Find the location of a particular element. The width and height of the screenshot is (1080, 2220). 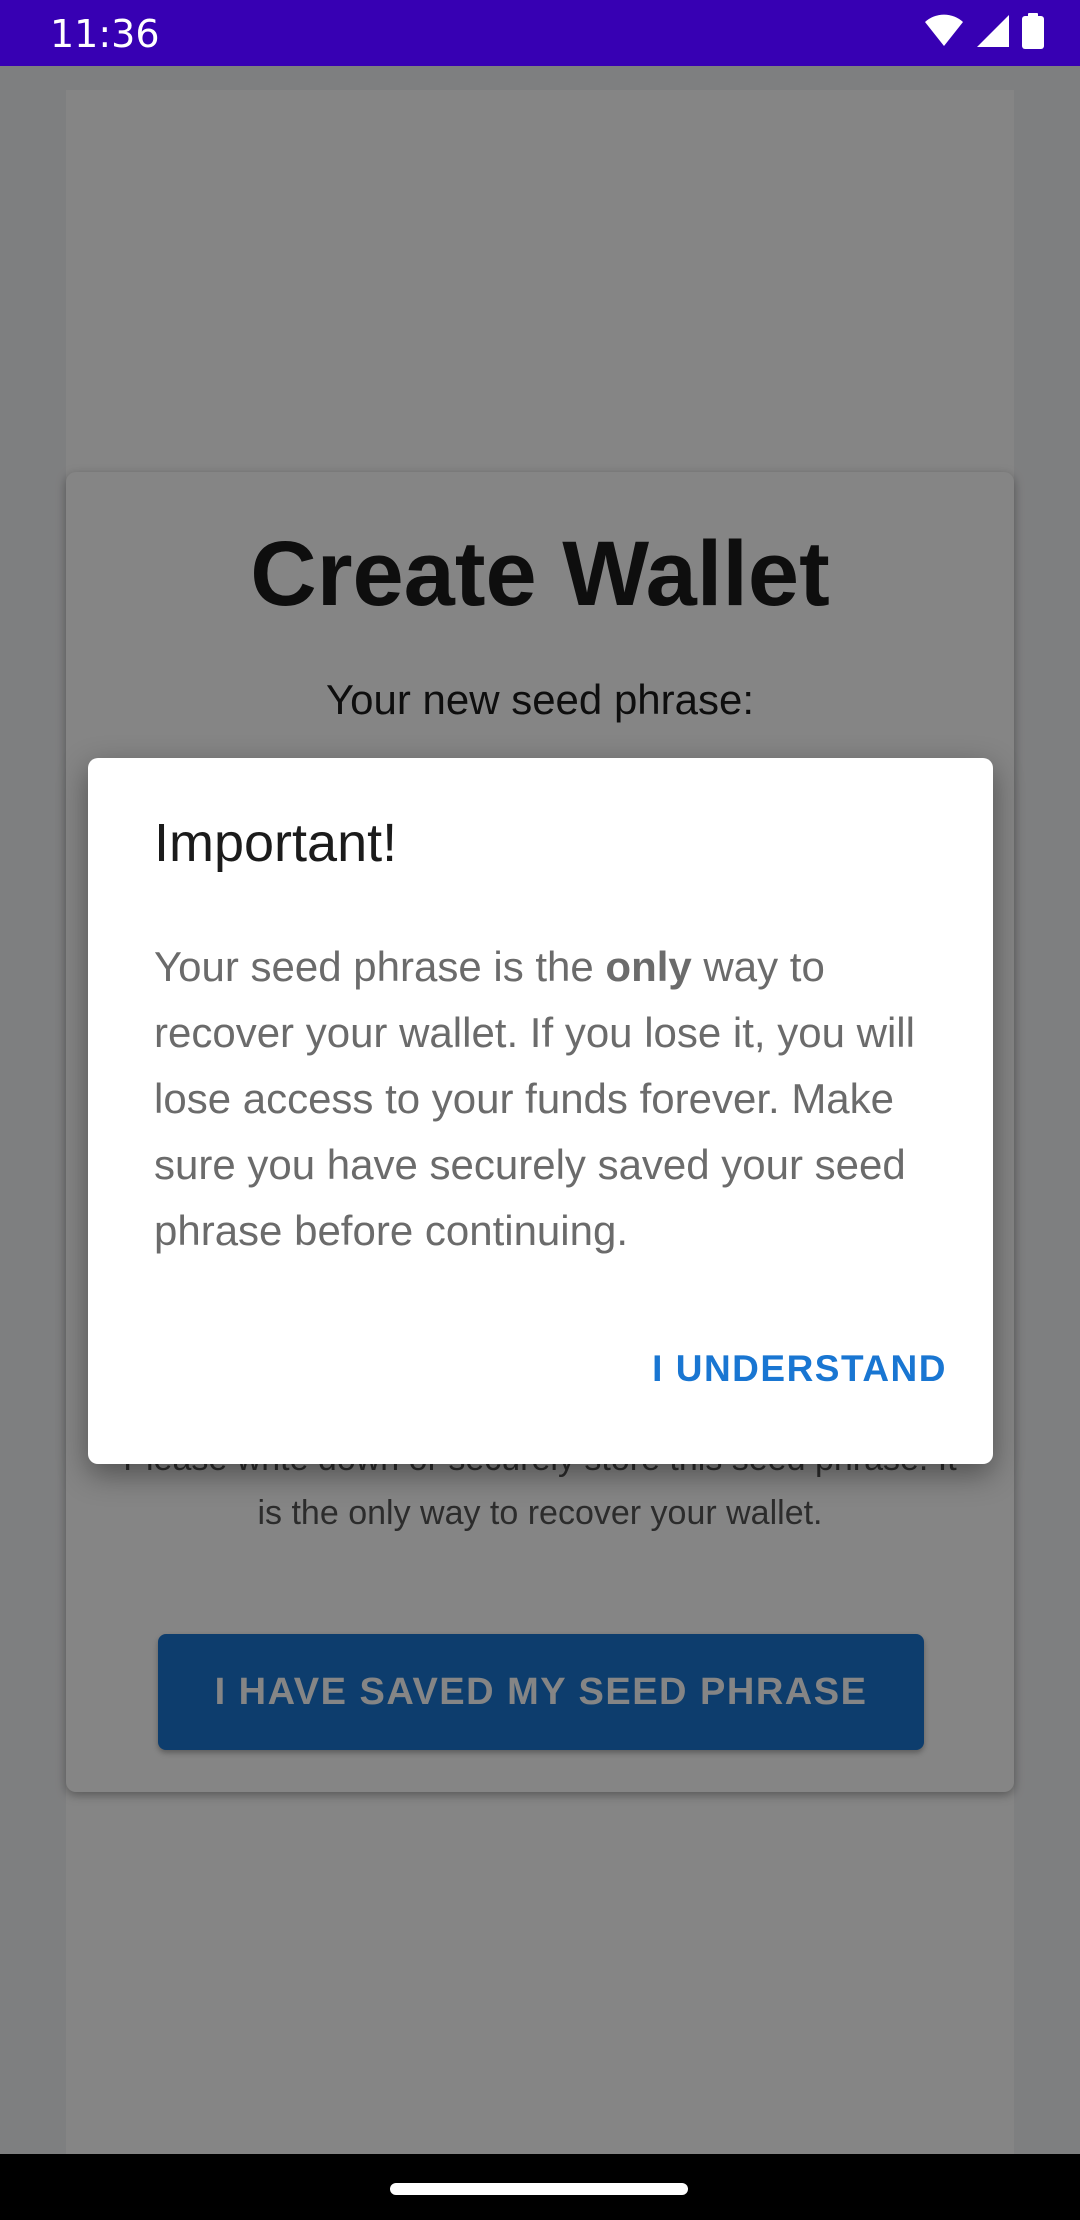

home-handle is located at coordinates (539, 2189).